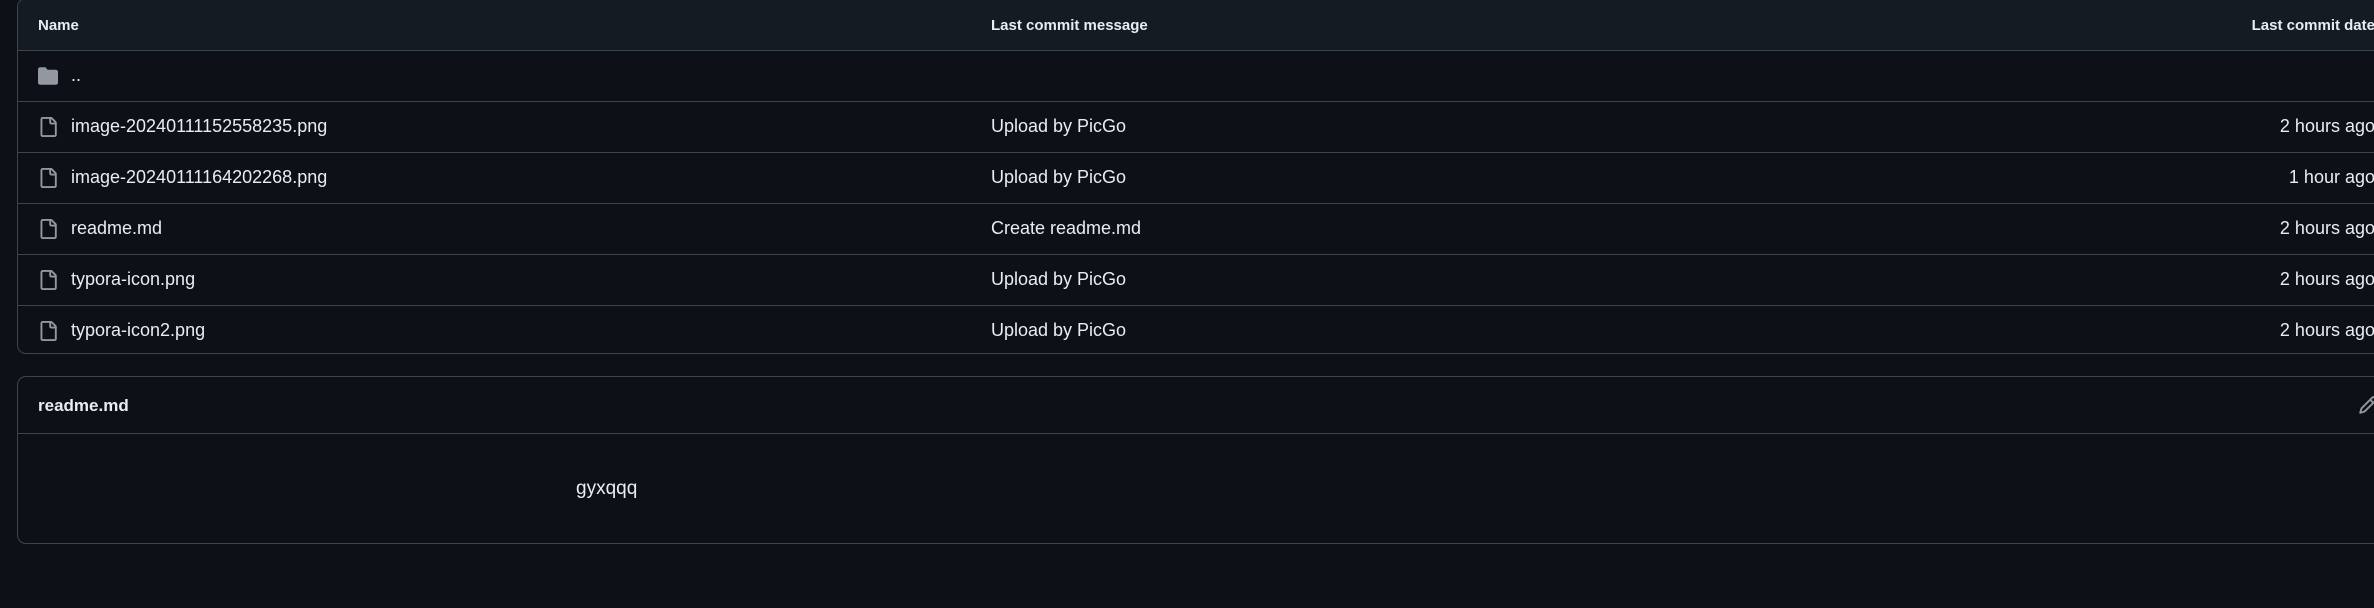 The width and height of the screenshot is (2374, 608). Describe the element at coordinates (133, 279) in the screenshot. I see `file-name-link: typora-icon.png` at that location.